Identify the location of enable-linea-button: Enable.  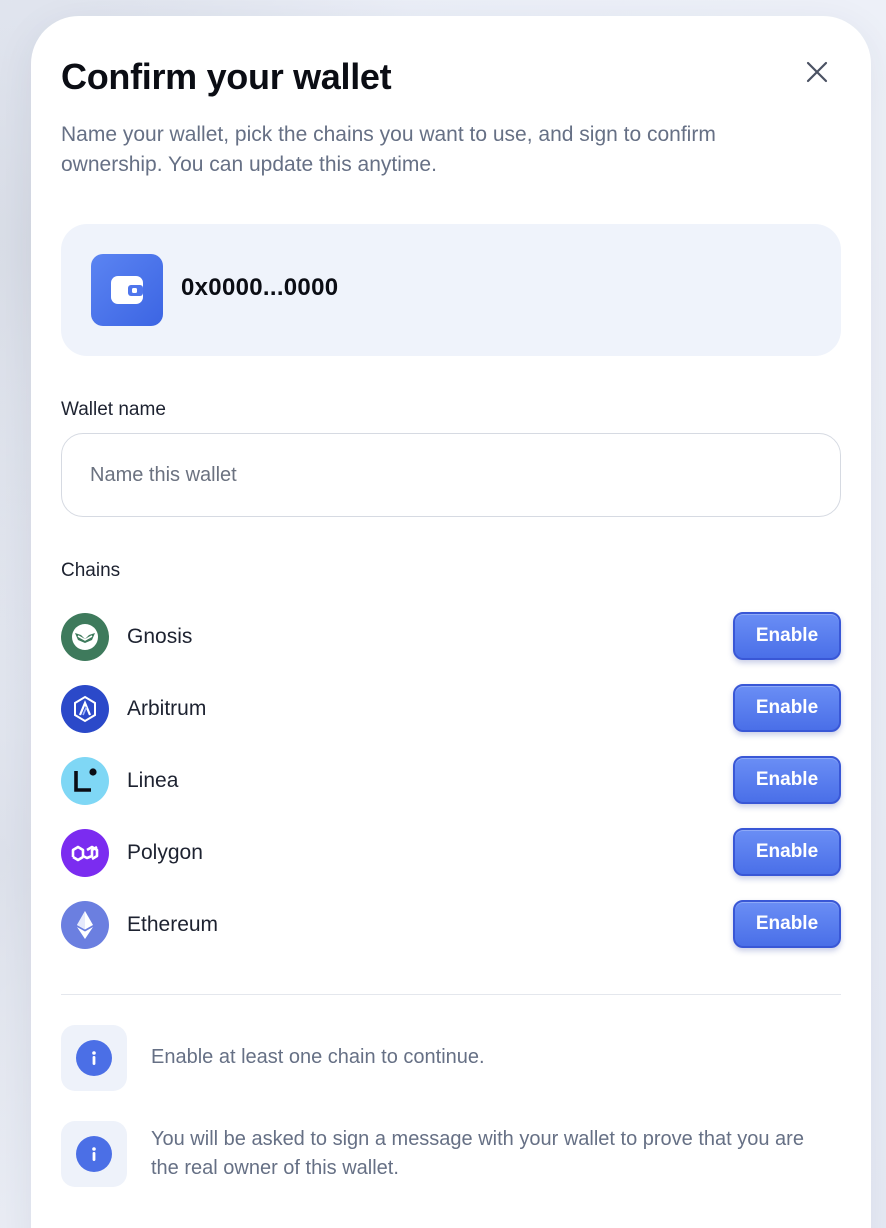
(787, 780).